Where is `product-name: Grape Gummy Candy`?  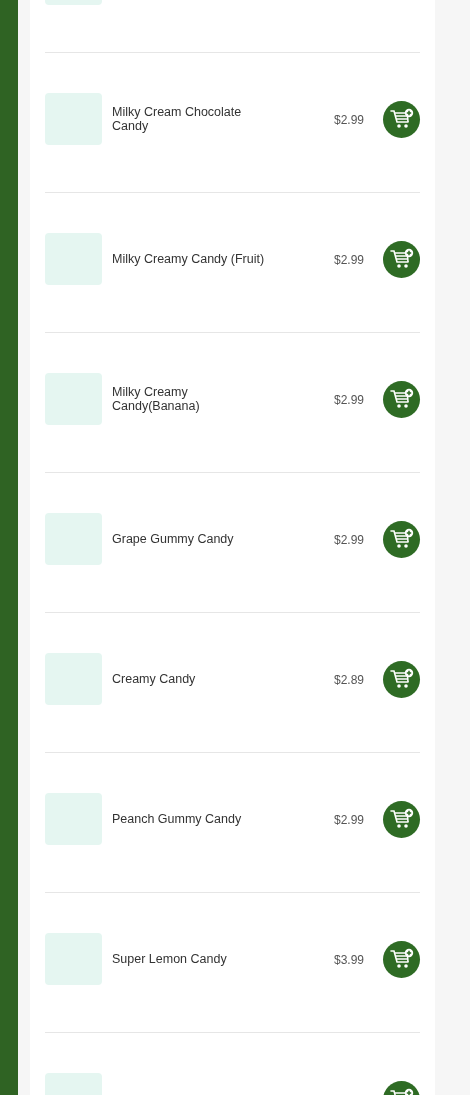 product-name: Grape Gummy Candy is located at coordinates (173, 539).